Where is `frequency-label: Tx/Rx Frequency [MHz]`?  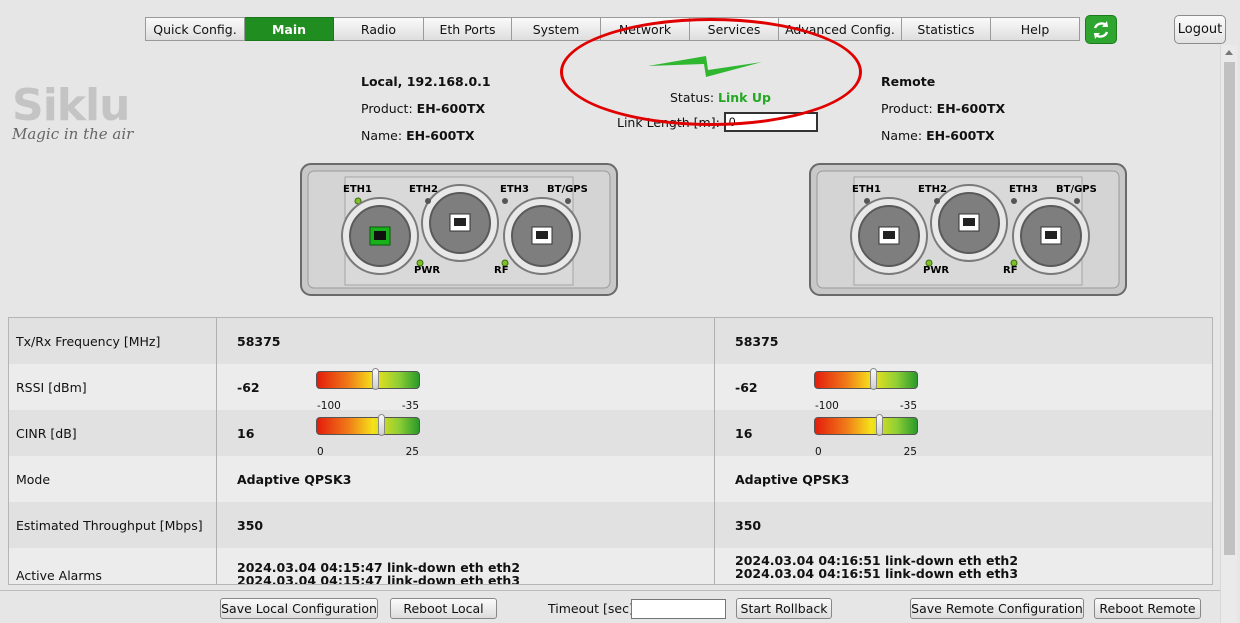
frequency-label: Tx/Rx Frequency [MHz] is located at coordinates (113, 341).